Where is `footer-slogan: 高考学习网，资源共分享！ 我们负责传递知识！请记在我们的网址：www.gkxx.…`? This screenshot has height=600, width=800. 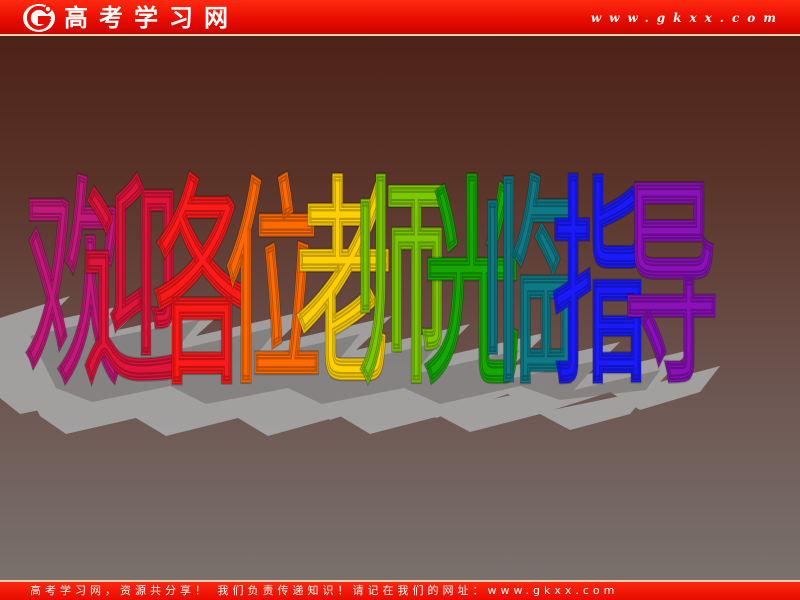
footer-slogan: 高考学习网，资源共分享！ 我们负责传递知识！请记在我们的网址：www.gkxx.… is located at coordinates (324, 590).